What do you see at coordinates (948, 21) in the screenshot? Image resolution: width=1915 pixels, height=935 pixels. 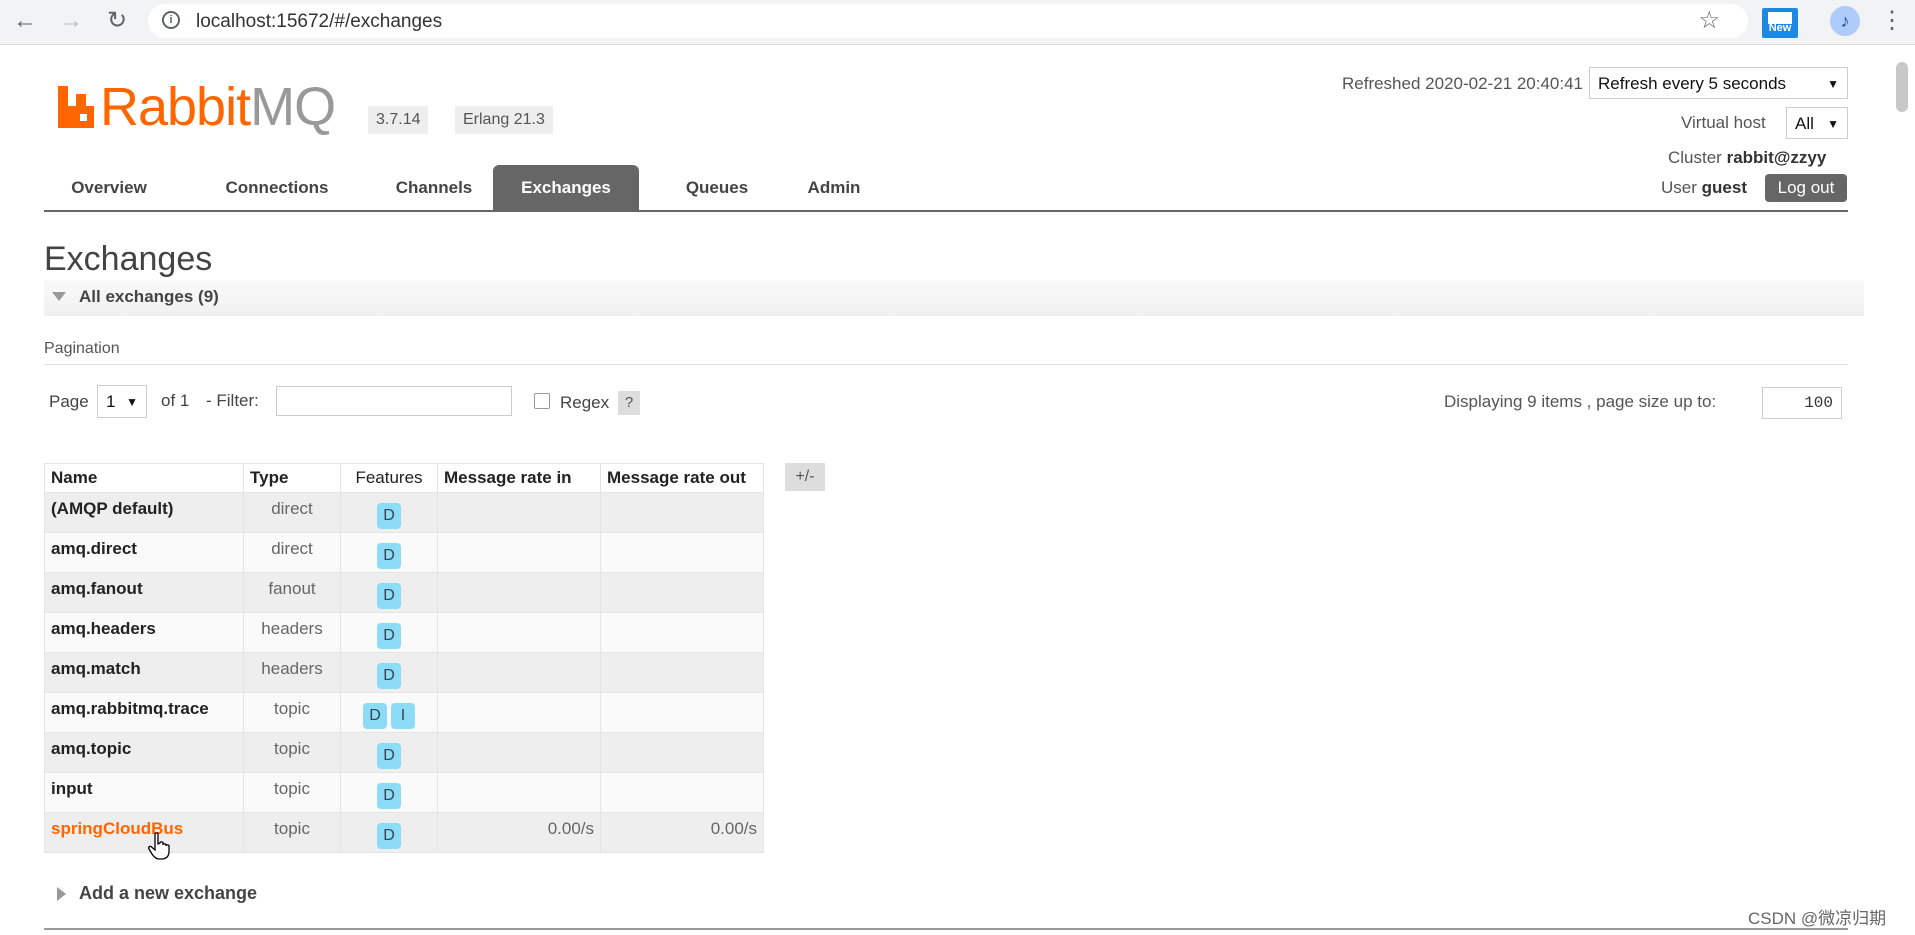 I see `address-bar: i localhost:15672/#/exchanges ☆` at bounding box center [948, 21].